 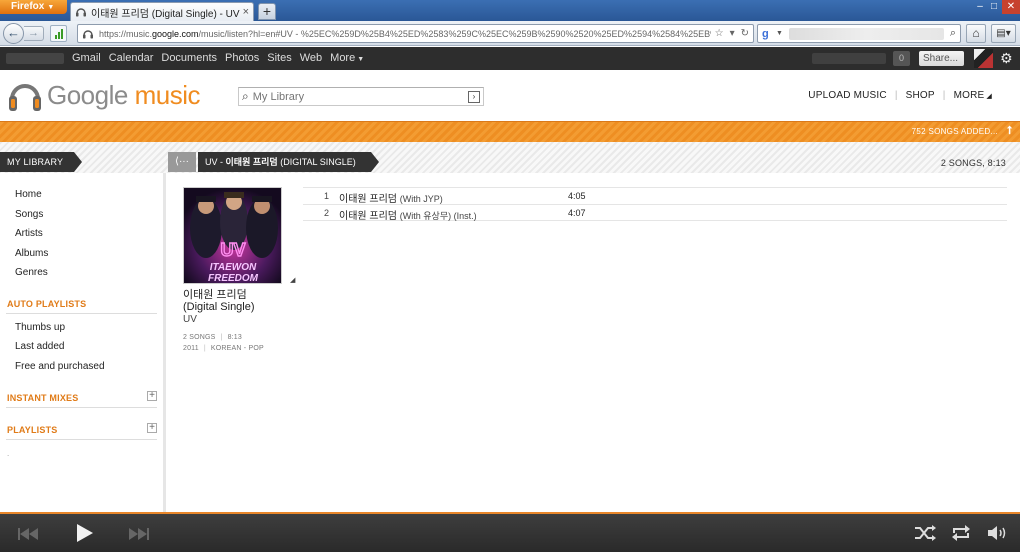 I want to click on breadcrumb: UV - 이태원 프리덤 (DIGITAL SINGLE), so click(x=288, y=162).